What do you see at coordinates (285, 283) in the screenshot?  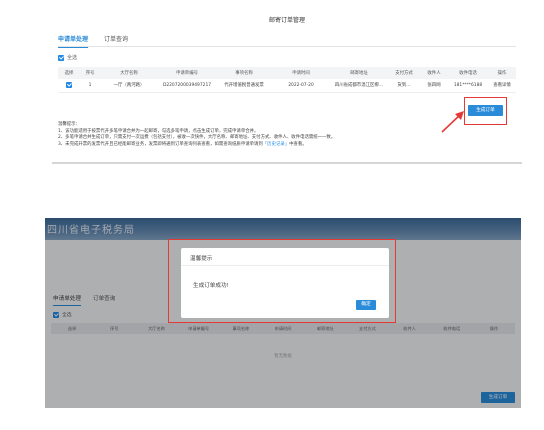 I see `success-dialog: 温馨提示 生成订单成功! 确定` at bounding box center [285, 283].